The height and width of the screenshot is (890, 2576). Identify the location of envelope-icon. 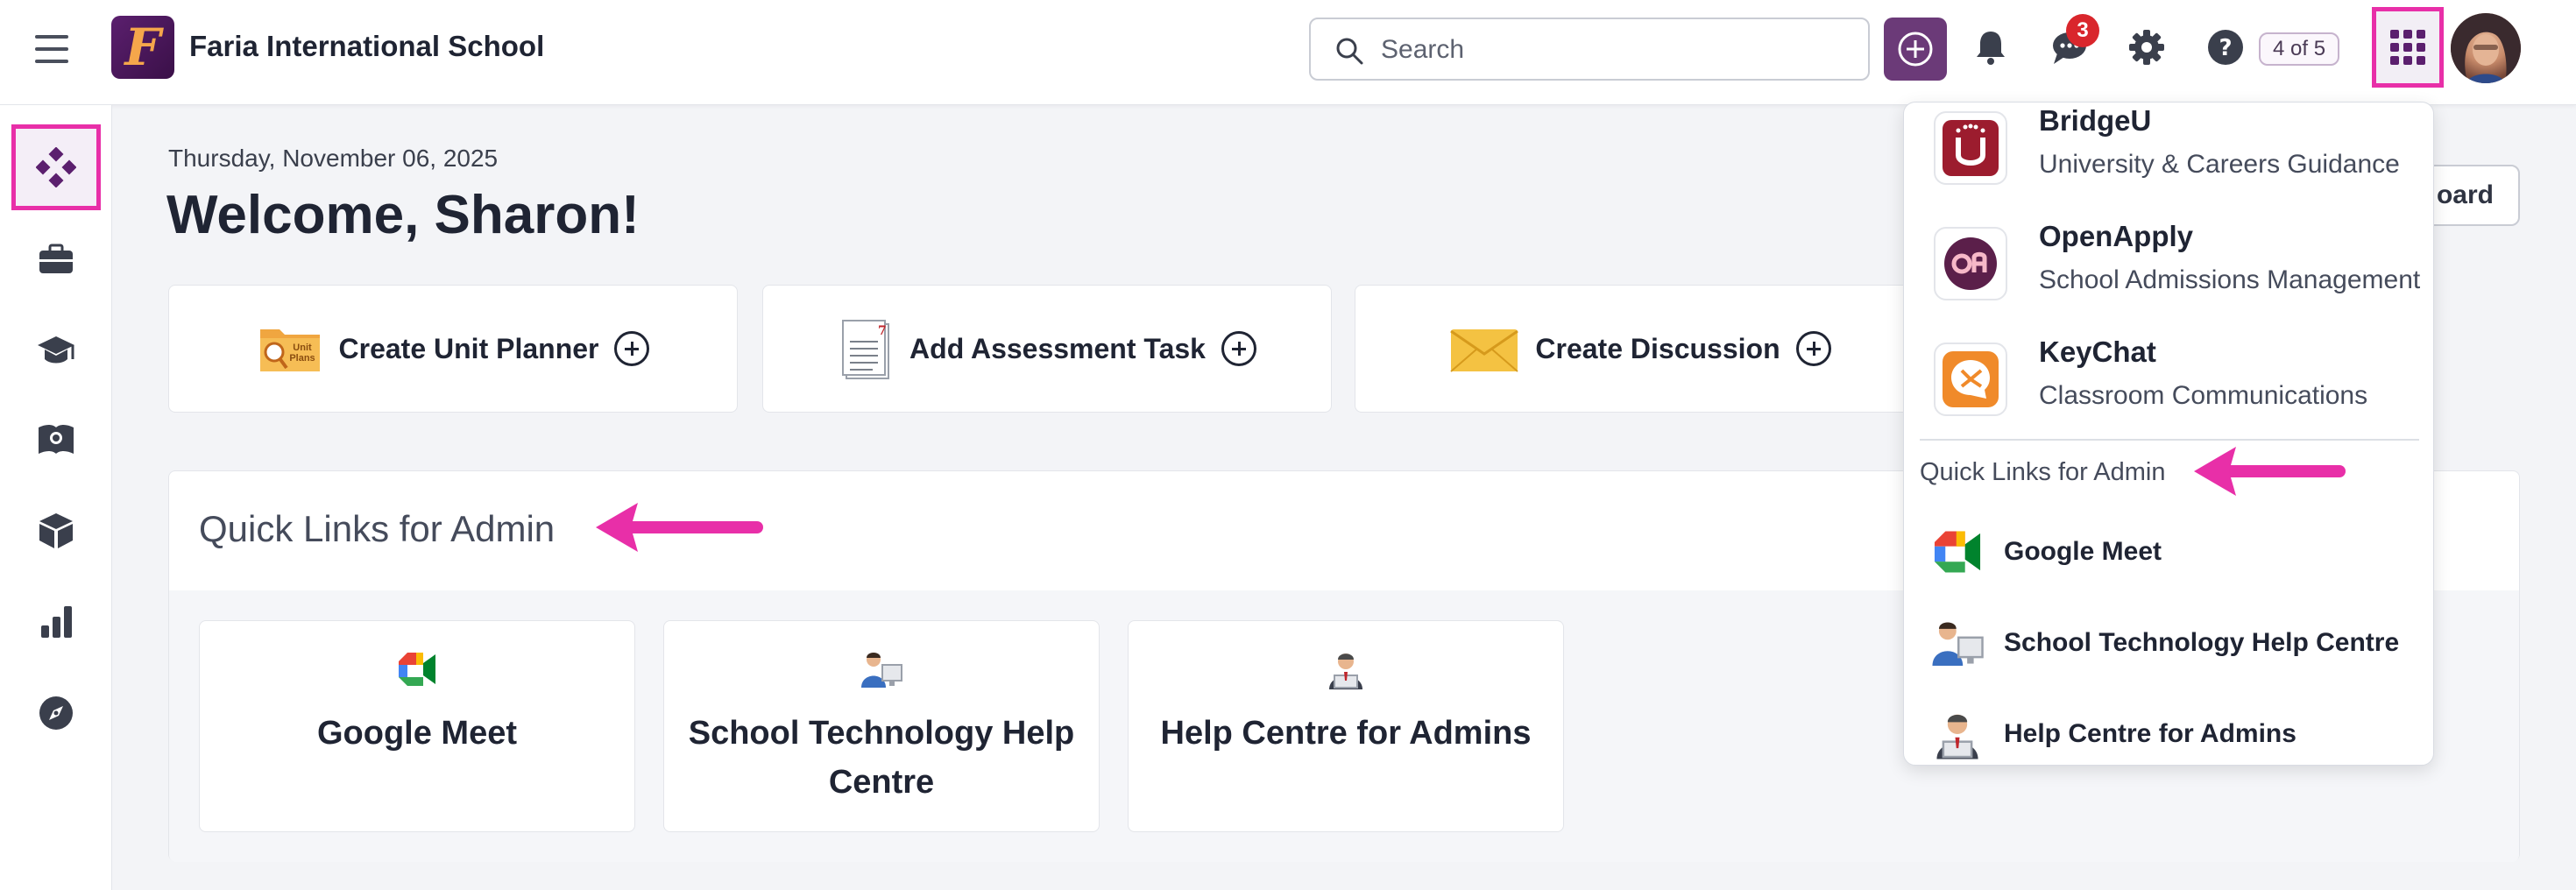
(1484, 350).